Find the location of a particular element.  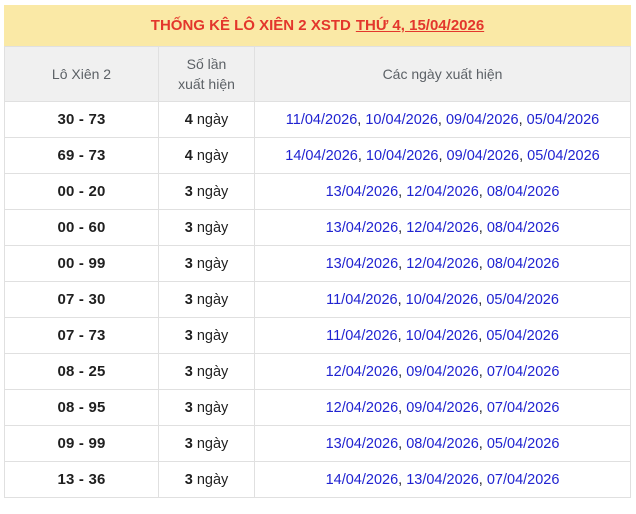

pair-cell: 09 - 99 is located at coordinates (81, 443).